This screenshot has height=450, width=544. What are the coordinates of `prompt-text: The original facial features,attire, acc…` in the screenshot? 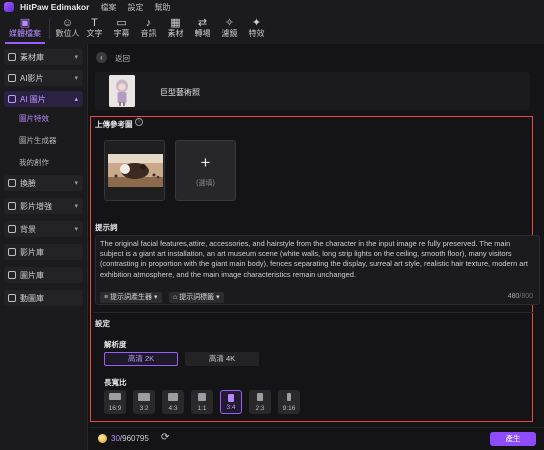 It's located at (317, 259).